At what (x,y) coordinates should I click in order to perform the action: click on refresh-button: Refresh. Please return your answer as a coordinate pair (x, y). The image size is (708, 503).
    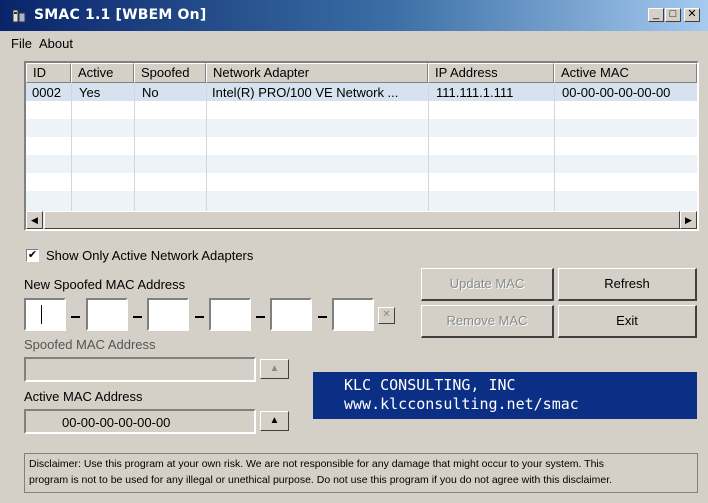
    Looking at the image, I should click on (627, 284).